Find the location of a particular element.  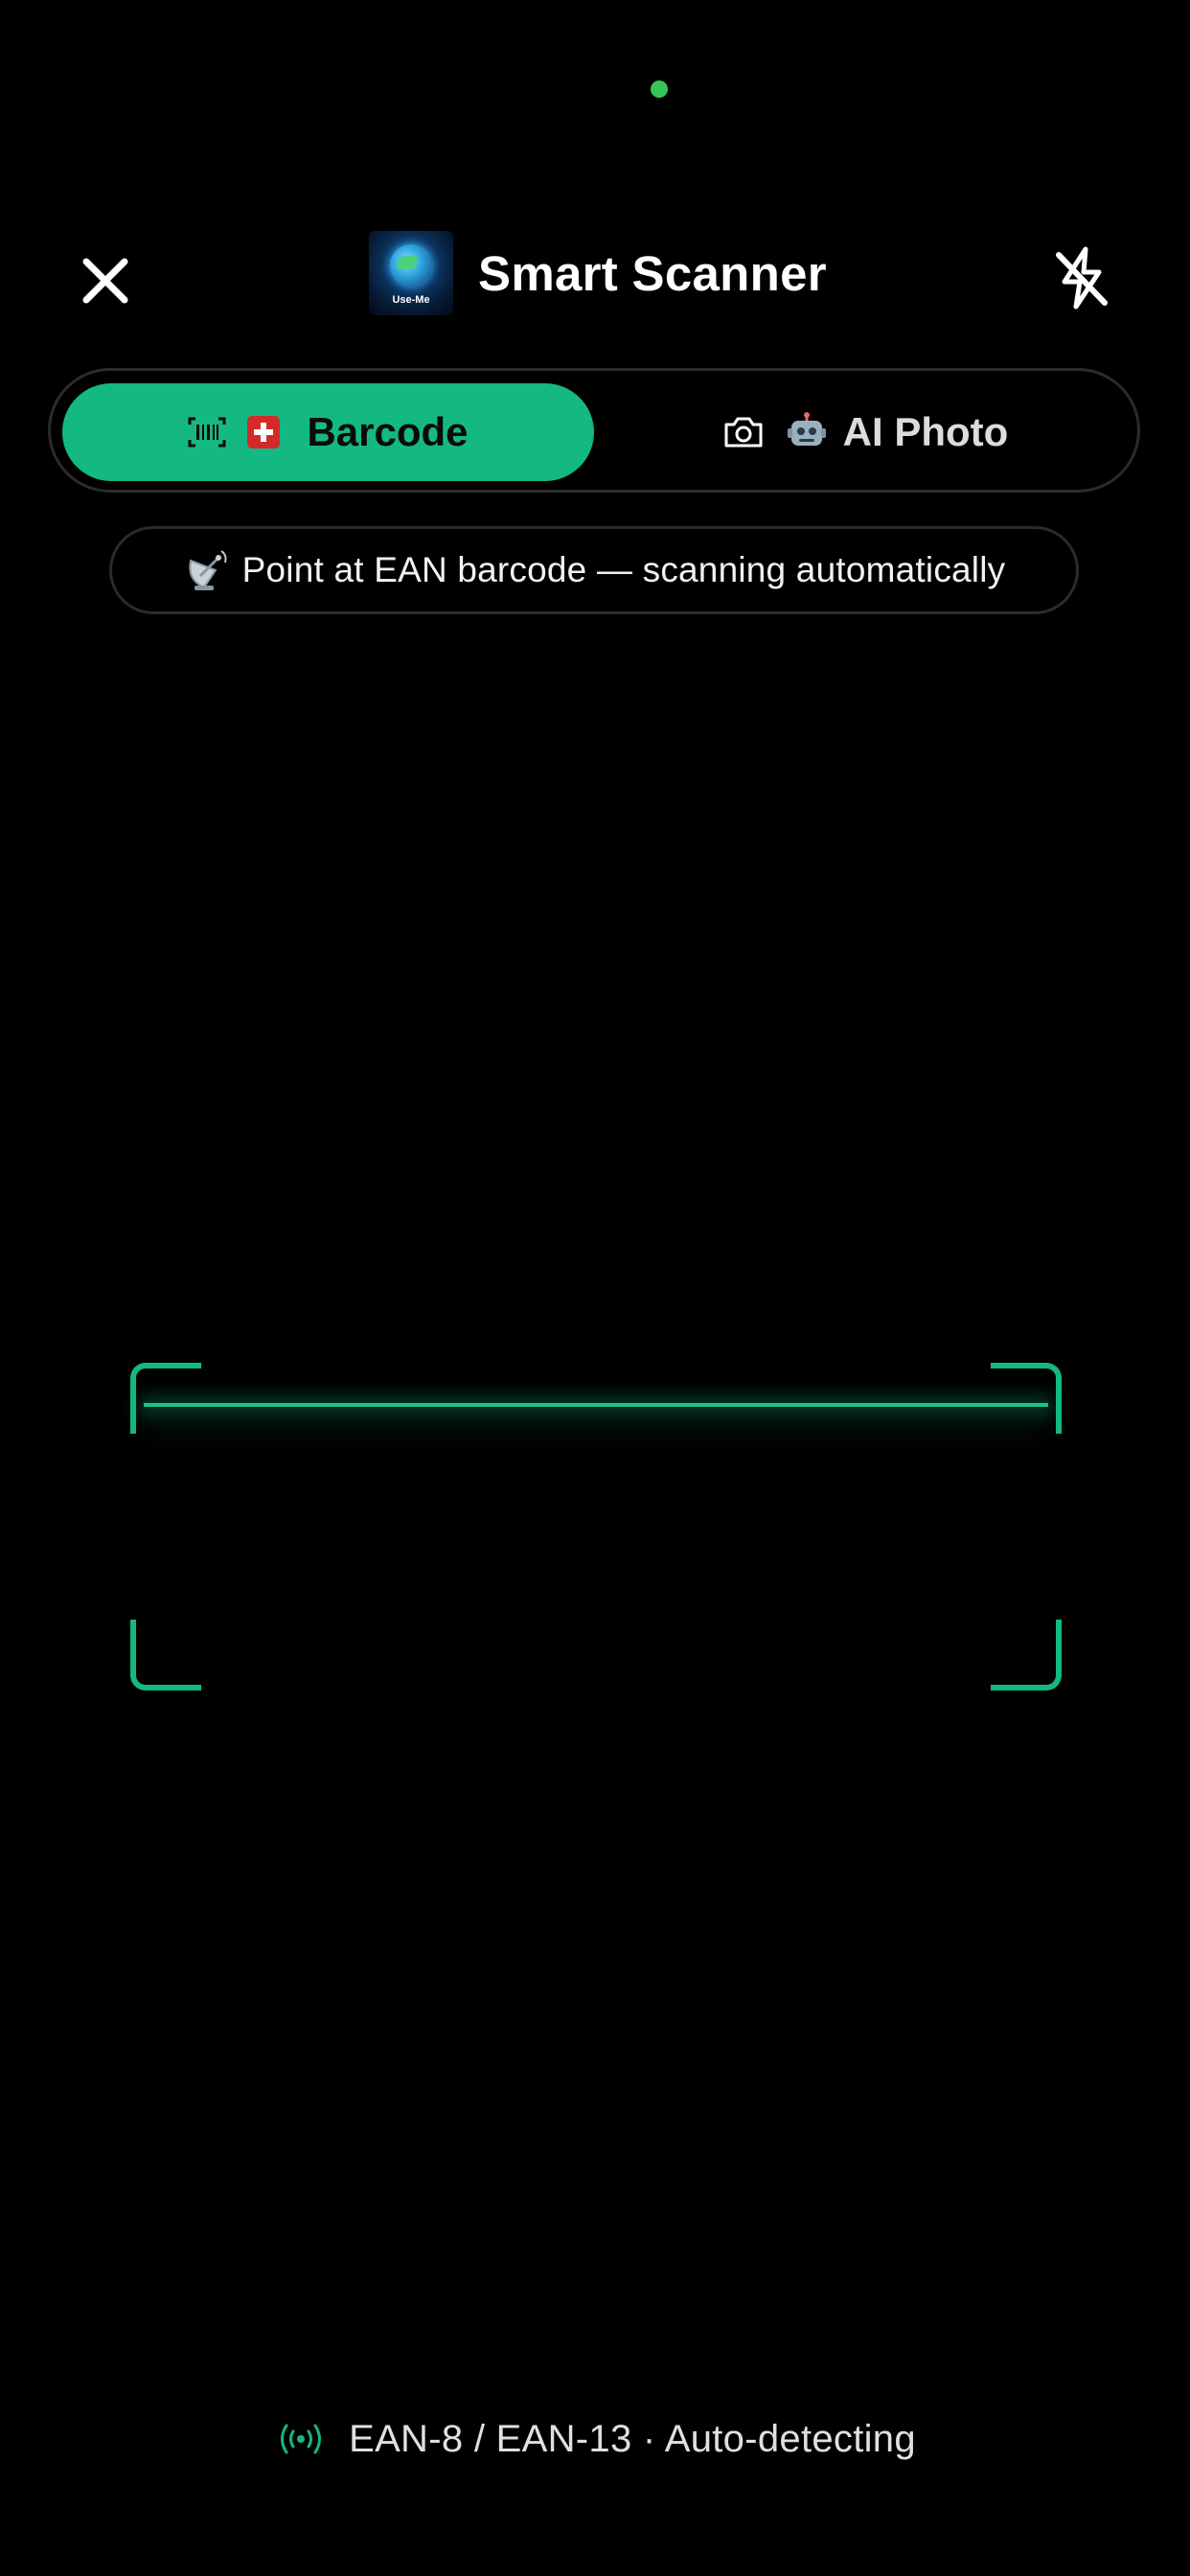

robot-emoji is located at coordinates (807, 432).